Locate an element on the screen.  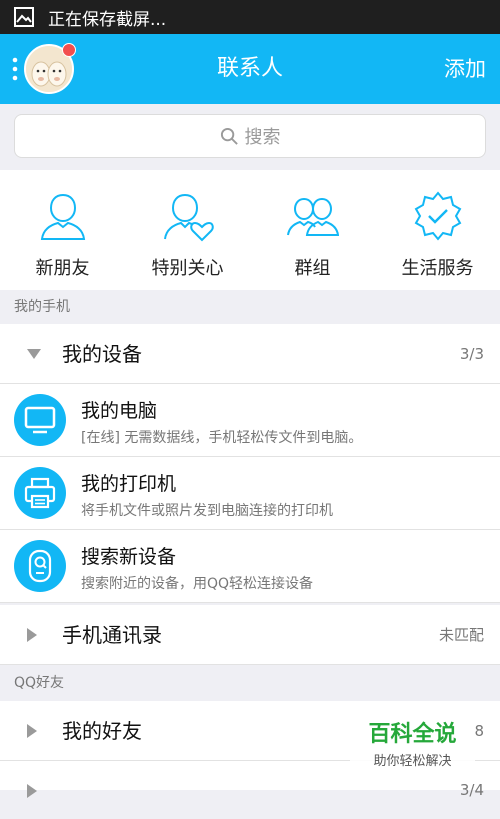
app-header: 联系人 添加 is located at coordinates (250, 69).